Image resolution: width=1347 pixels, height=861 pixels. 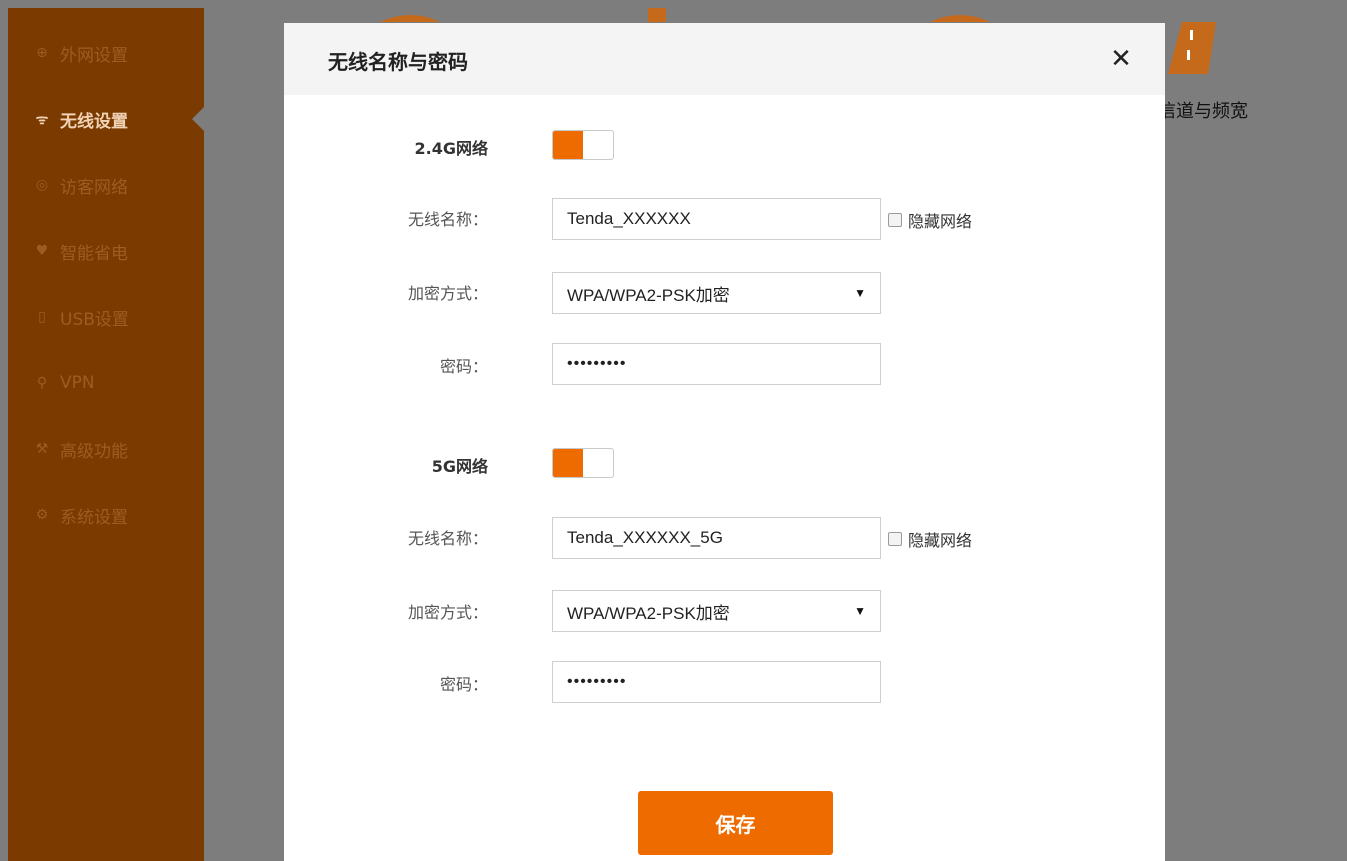 I want to click on password-24g-input: •••••••••, so click(x=716, y=364).